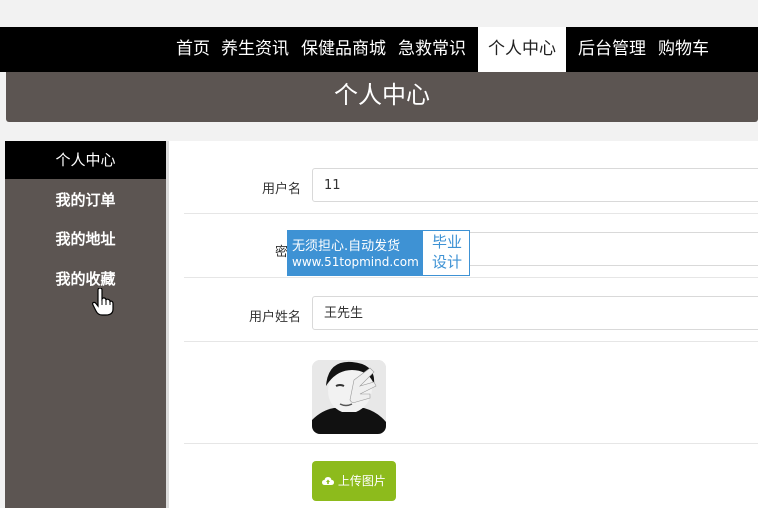 This screenshot has height=508, width=758. I want to click on nav-first-aid: 急救常识, so click(432, 49).